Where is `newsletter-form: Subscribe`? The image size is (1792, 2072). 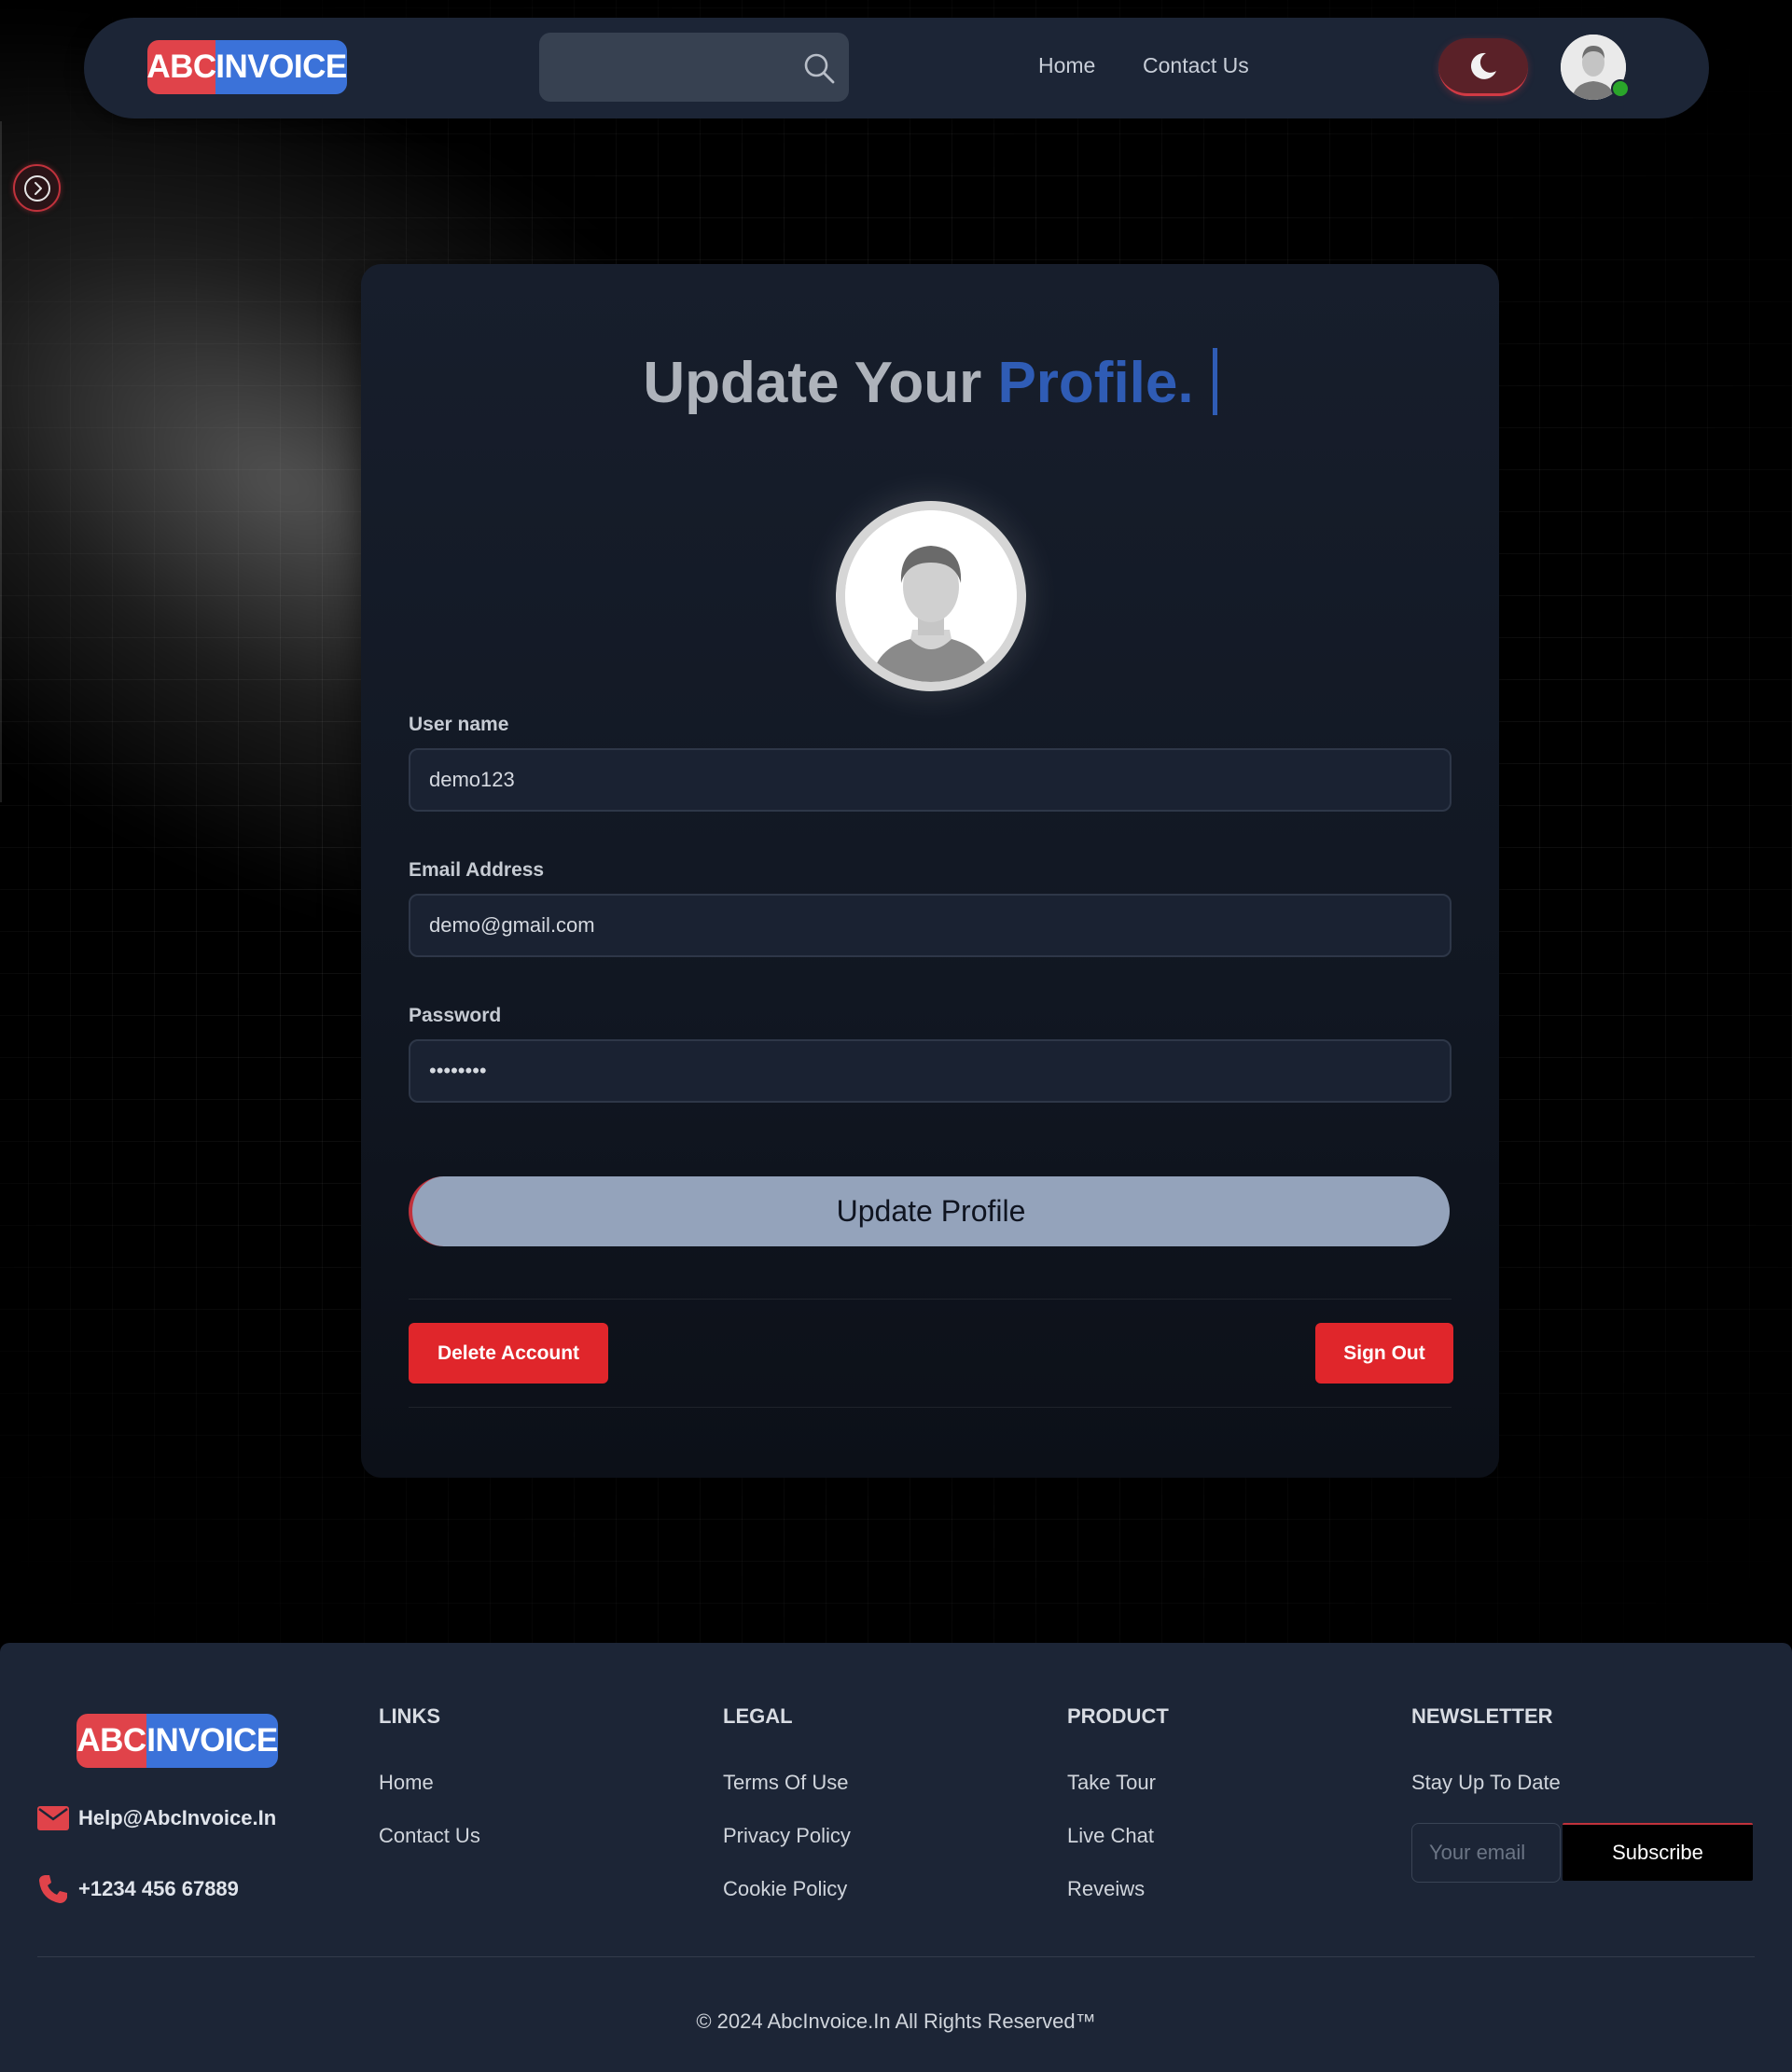
newsletter-form: Subscribe is located at coordinates (1584, 1853).